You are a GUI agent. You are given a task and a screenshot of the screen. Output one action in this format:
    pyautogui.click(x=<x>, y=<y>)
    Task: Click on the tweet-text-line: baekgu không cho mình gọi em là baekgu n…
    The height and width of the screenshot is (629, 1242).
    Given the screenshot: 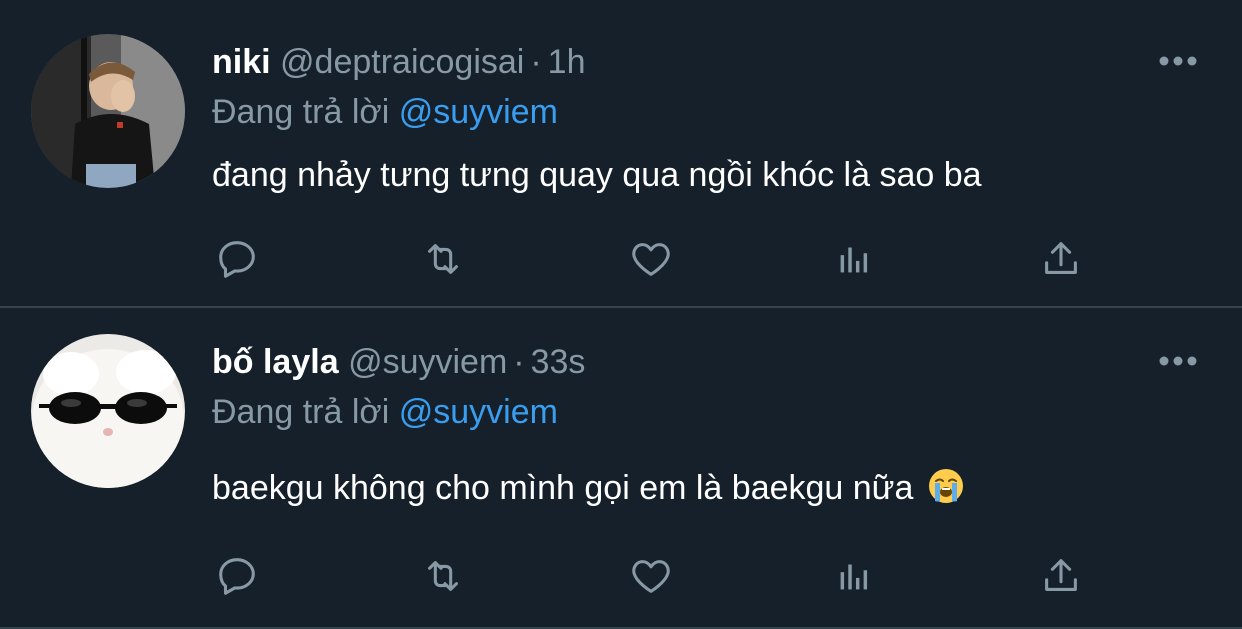 What is the action you would take?
    pyautogui.click(x=588, y=487)
    